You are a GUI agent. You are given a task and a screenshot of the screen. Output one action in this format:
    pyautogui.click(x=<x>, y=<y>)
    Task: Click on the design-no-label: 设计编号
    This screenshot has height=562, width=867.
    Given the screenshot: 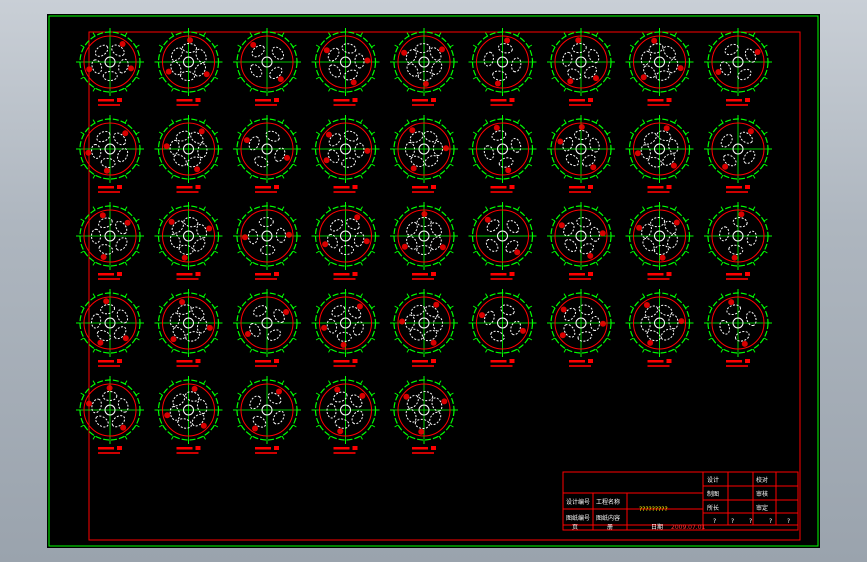 What is the action you would take?
    pyautogui.click(x=578, y=502)
    